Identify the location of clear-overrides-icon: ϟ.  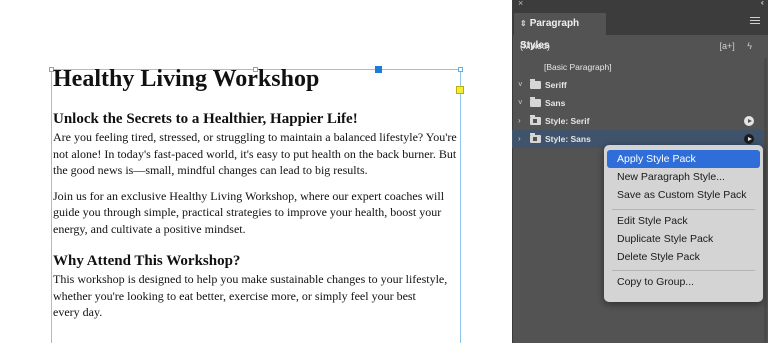
(749, 46).